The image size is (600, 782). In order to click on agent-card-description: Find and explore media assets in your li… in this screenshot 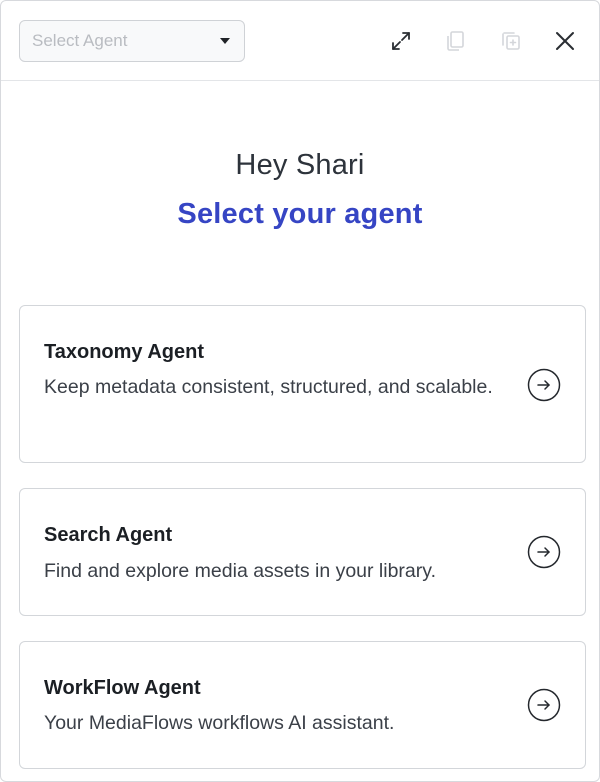, I will do `click(240, 571)`.